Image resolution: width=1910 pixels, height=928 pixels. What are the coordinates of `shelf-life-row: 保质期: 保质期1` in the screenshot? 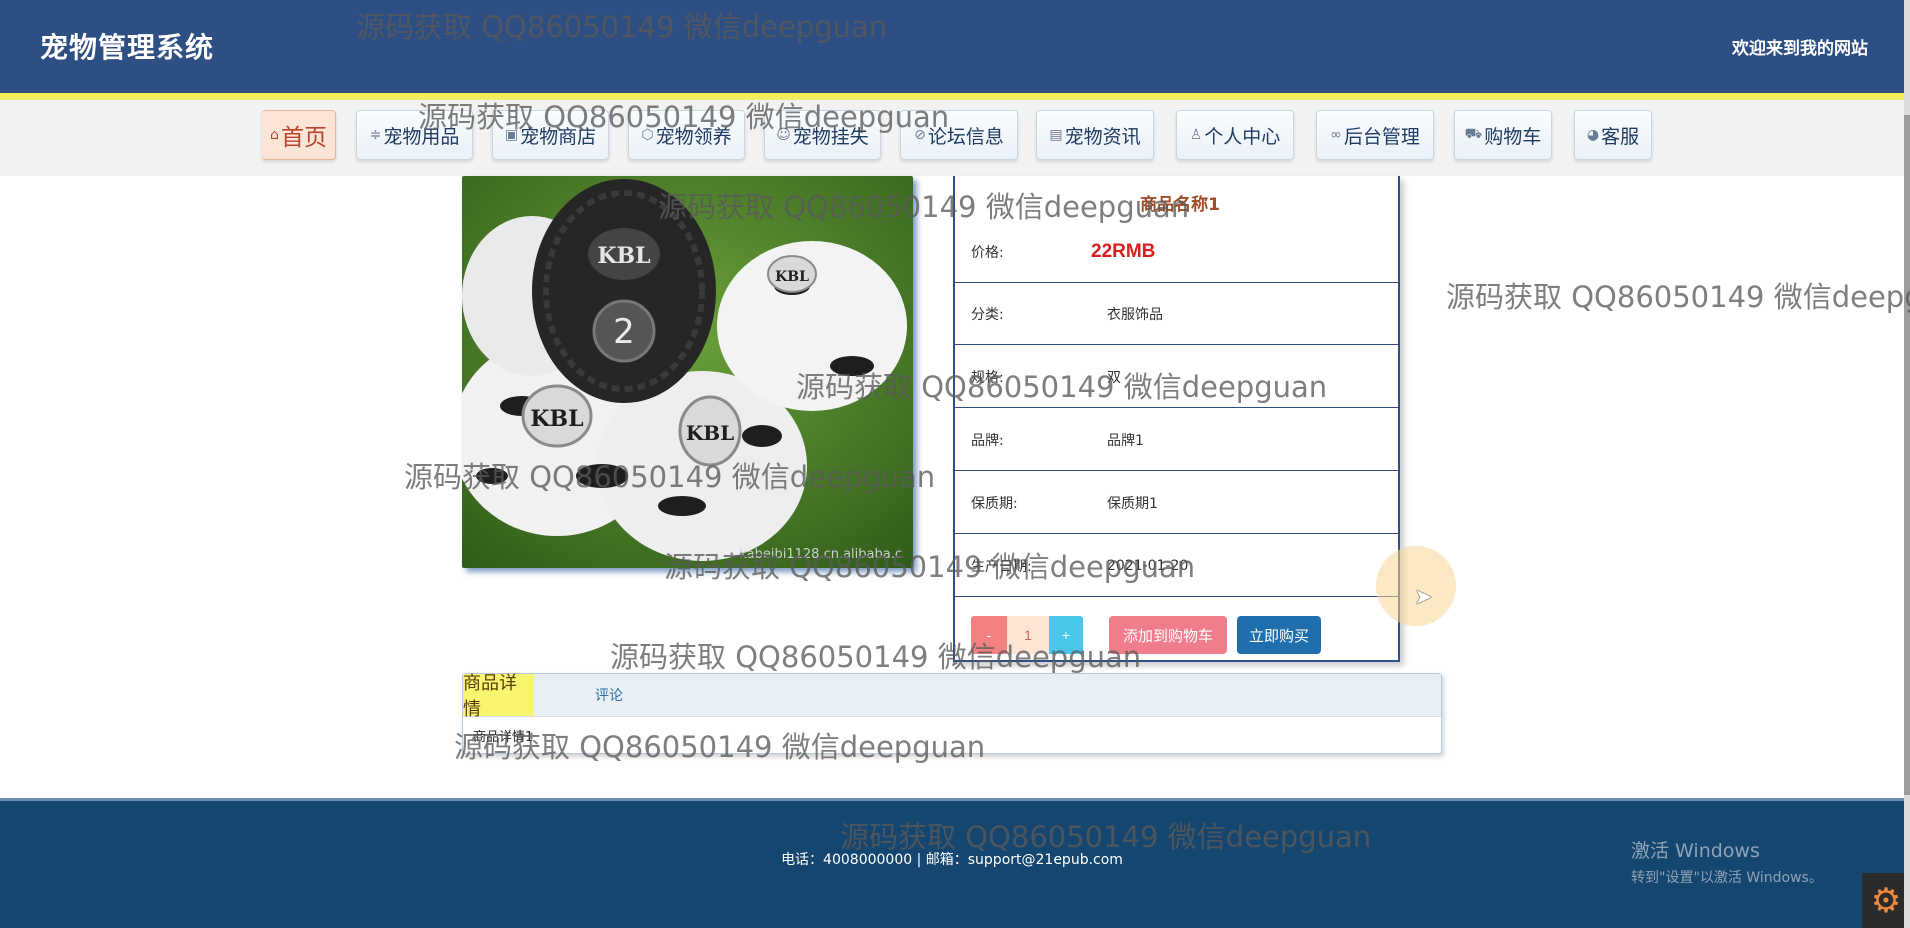 It's located at (1176, 503).